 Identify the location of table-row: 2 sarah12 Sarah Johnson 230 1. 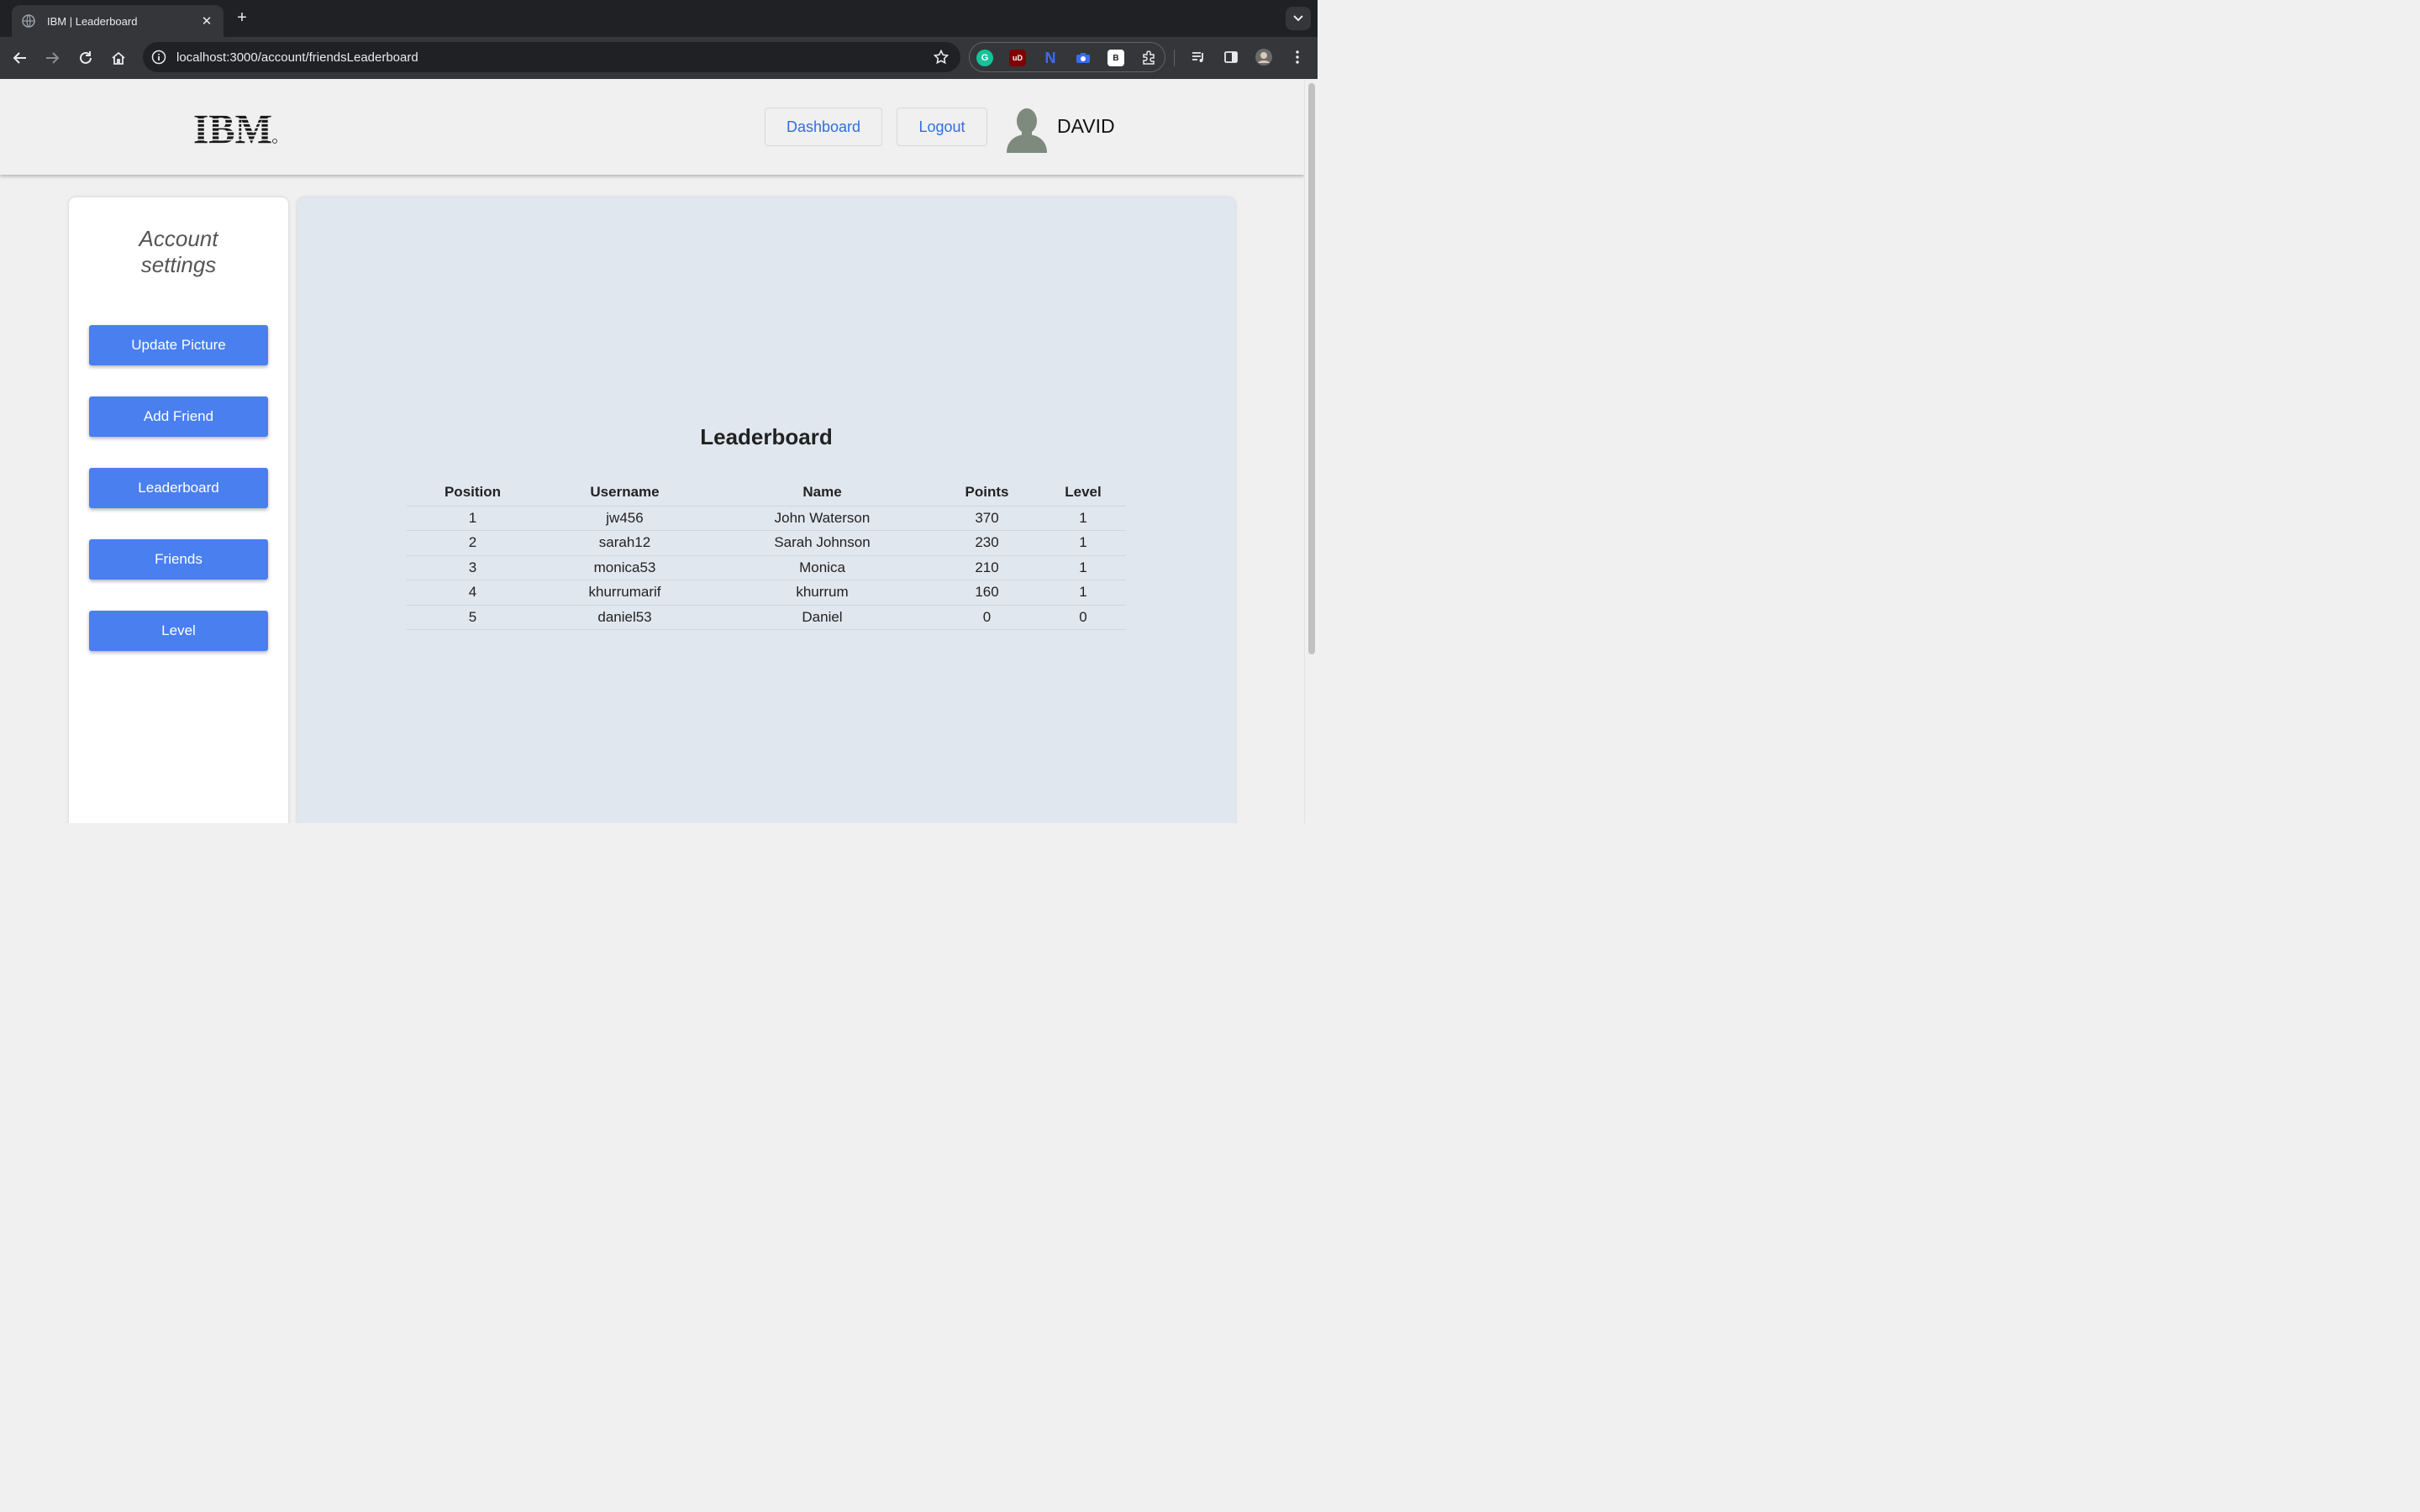
(766, 543).